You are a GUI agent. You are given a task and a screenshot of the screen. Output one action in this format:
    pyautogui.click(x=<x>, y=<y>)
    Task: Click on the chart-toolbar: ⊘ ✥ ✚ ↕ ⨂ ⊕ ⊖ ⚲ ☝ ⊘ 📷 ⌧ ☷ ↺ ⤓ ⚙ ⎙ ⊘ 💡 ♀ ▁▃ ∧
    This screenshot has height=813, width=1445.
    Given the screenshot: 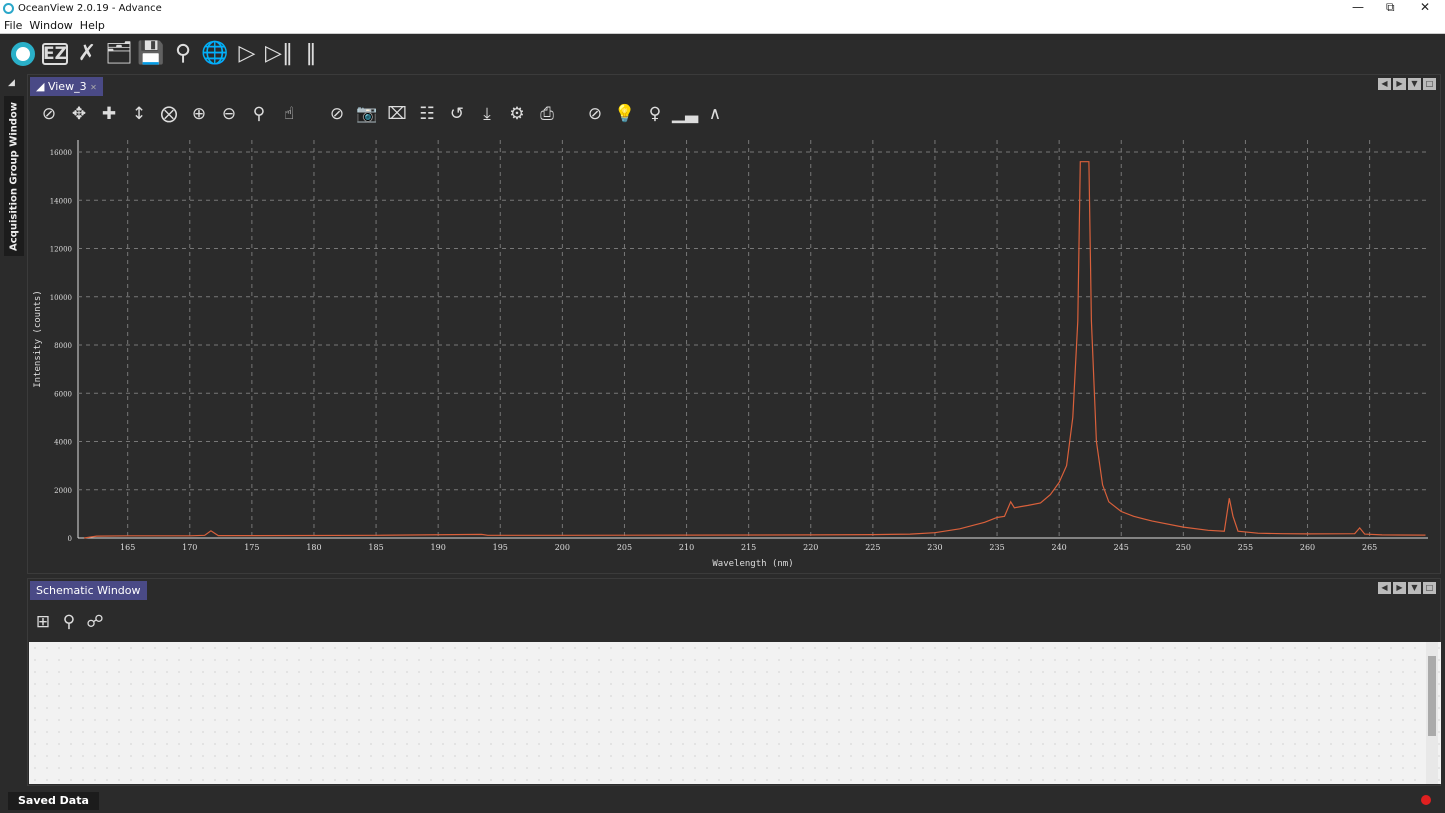 What is the action you would take?
    pyautogui.click(x=382, y=114)
    